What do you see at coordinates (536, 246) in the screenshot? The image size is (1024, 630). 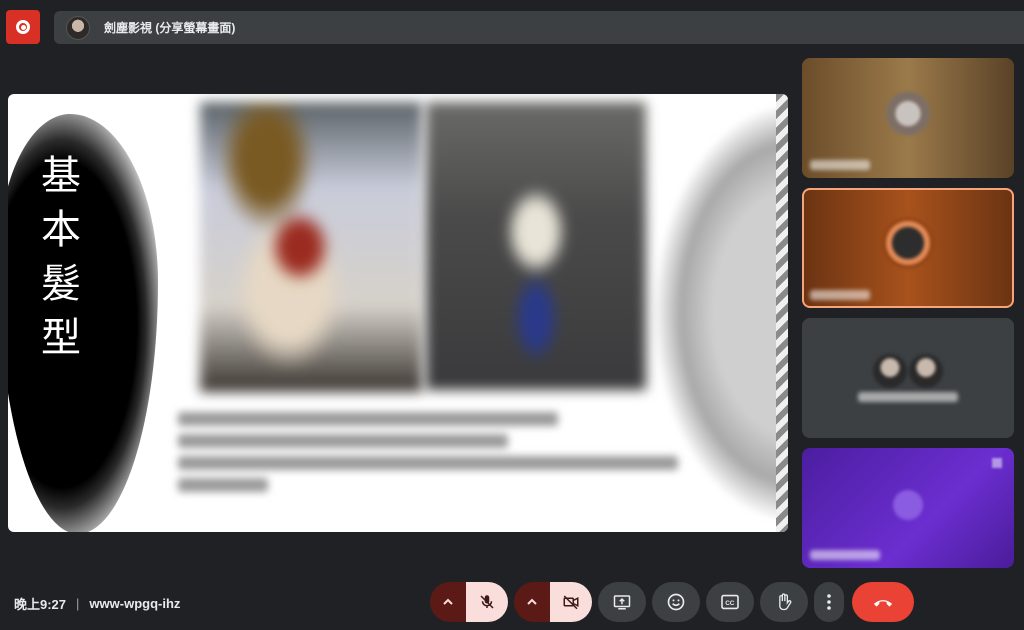 I see `slide-photo-right` at bounding box center [536, 246].